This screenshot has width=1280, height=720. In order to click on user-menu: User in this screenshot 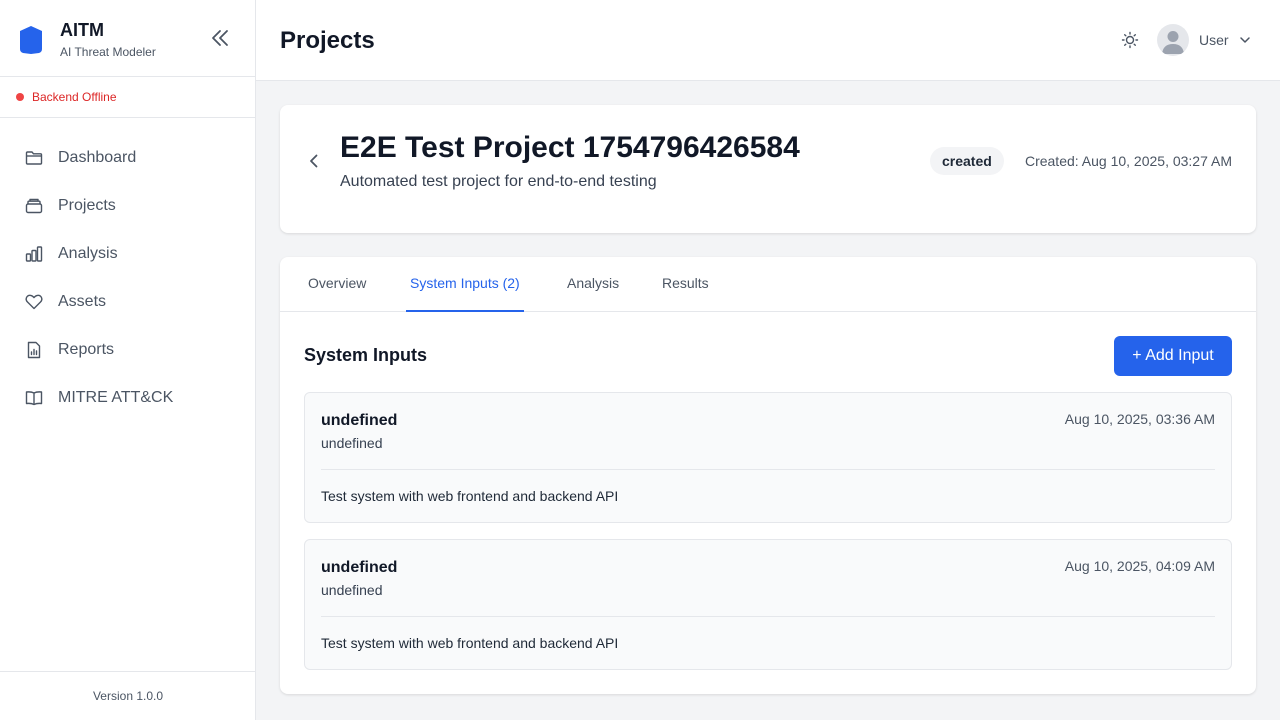, I will do `click(1204, 40)`.